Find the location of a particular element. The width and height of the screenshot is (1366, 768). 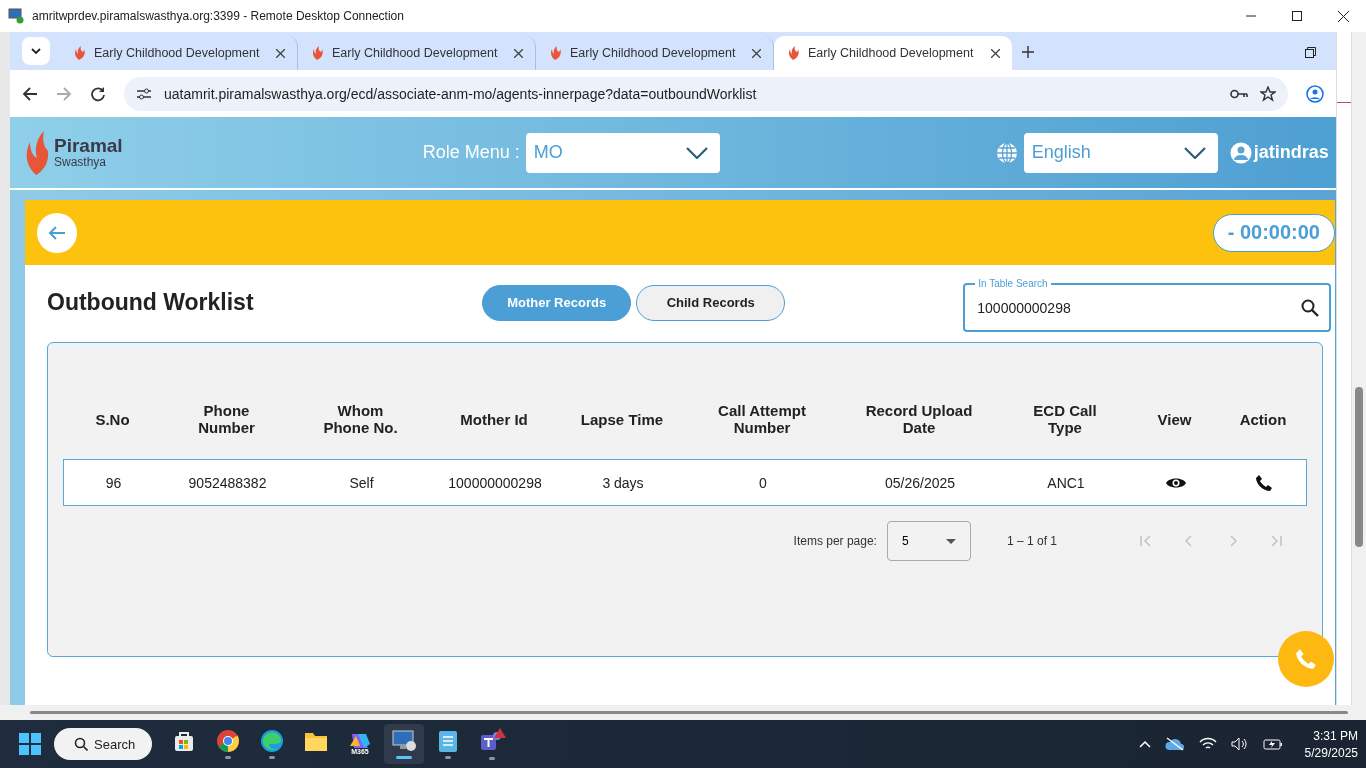

column-header: Action is located at coordinates (1263, 419).